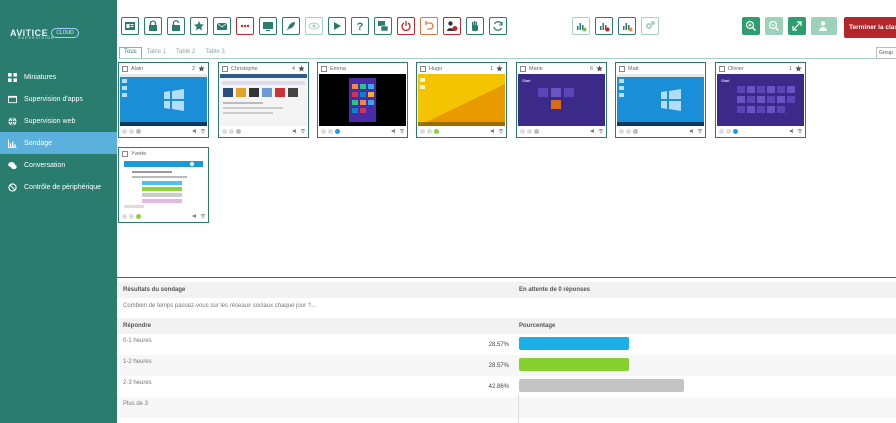 The width and height of the screenshot is (896, 423). What do you see at coordinates (153, 26) in the screenshot?
I see `lock-button` at bounding box center [153, 26].